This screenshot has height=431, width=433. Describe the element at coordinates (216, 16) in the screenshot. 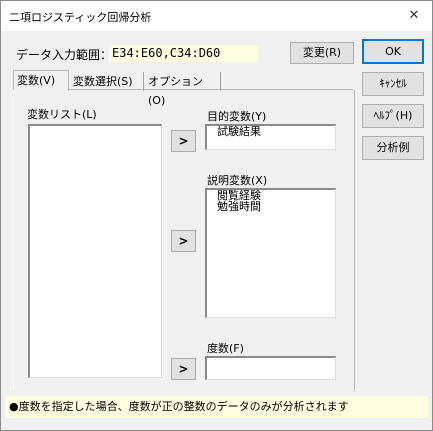

I see `title-bar: 二項ロジスティック回帰分析 ✕` at that location.